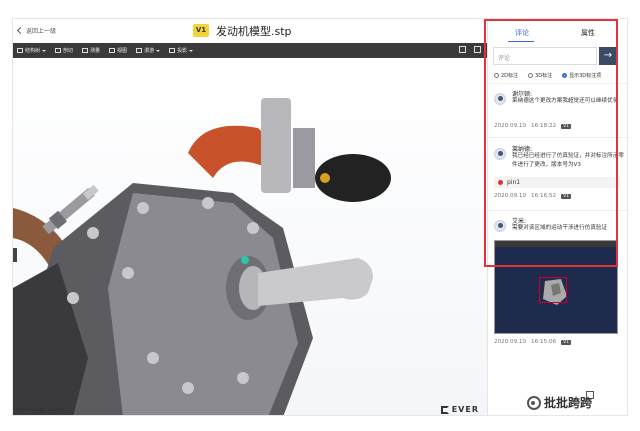  What do you see at coordinates (250, 50) in the screenshot?
I see `toolbar: 结构树 剖切 测量 视图 漫游 投影` at bounding box center [250, 50].